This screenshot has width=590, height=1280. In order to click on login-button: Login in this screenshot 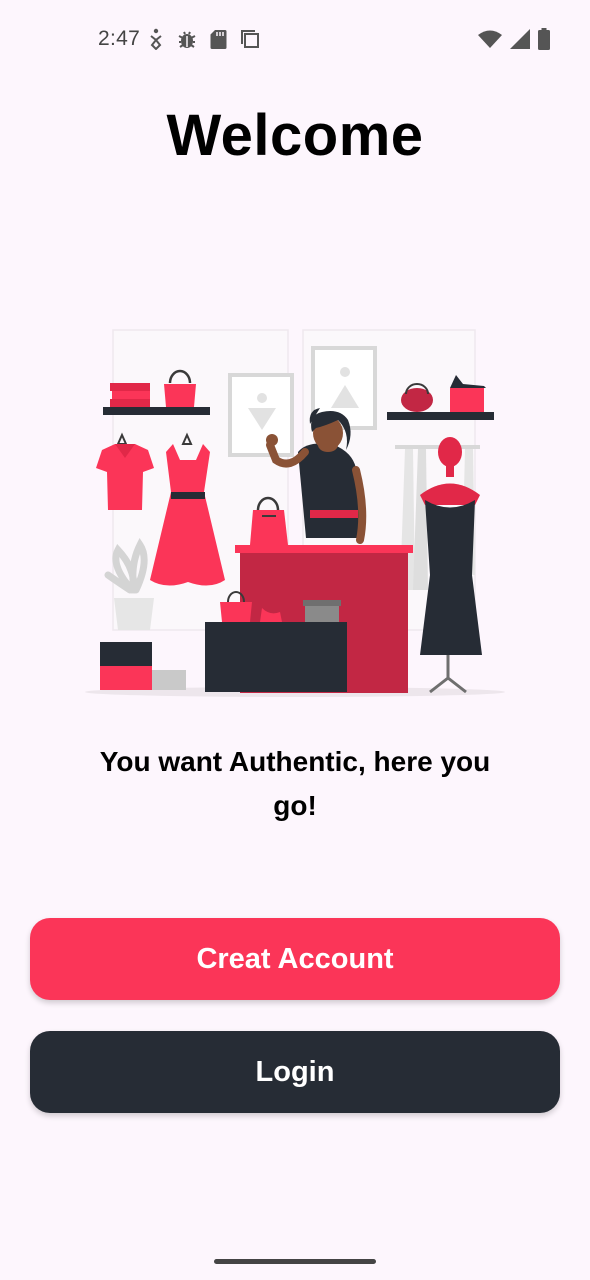, I will do `click(295, 1072)`.